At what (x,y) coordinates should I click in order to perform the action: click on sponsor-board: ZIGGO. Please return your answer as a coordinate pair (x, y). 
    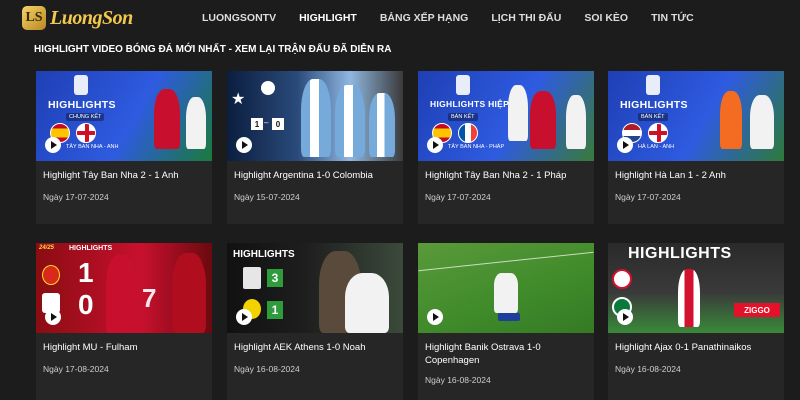
    Looking at the image, I should click on (757, 310).